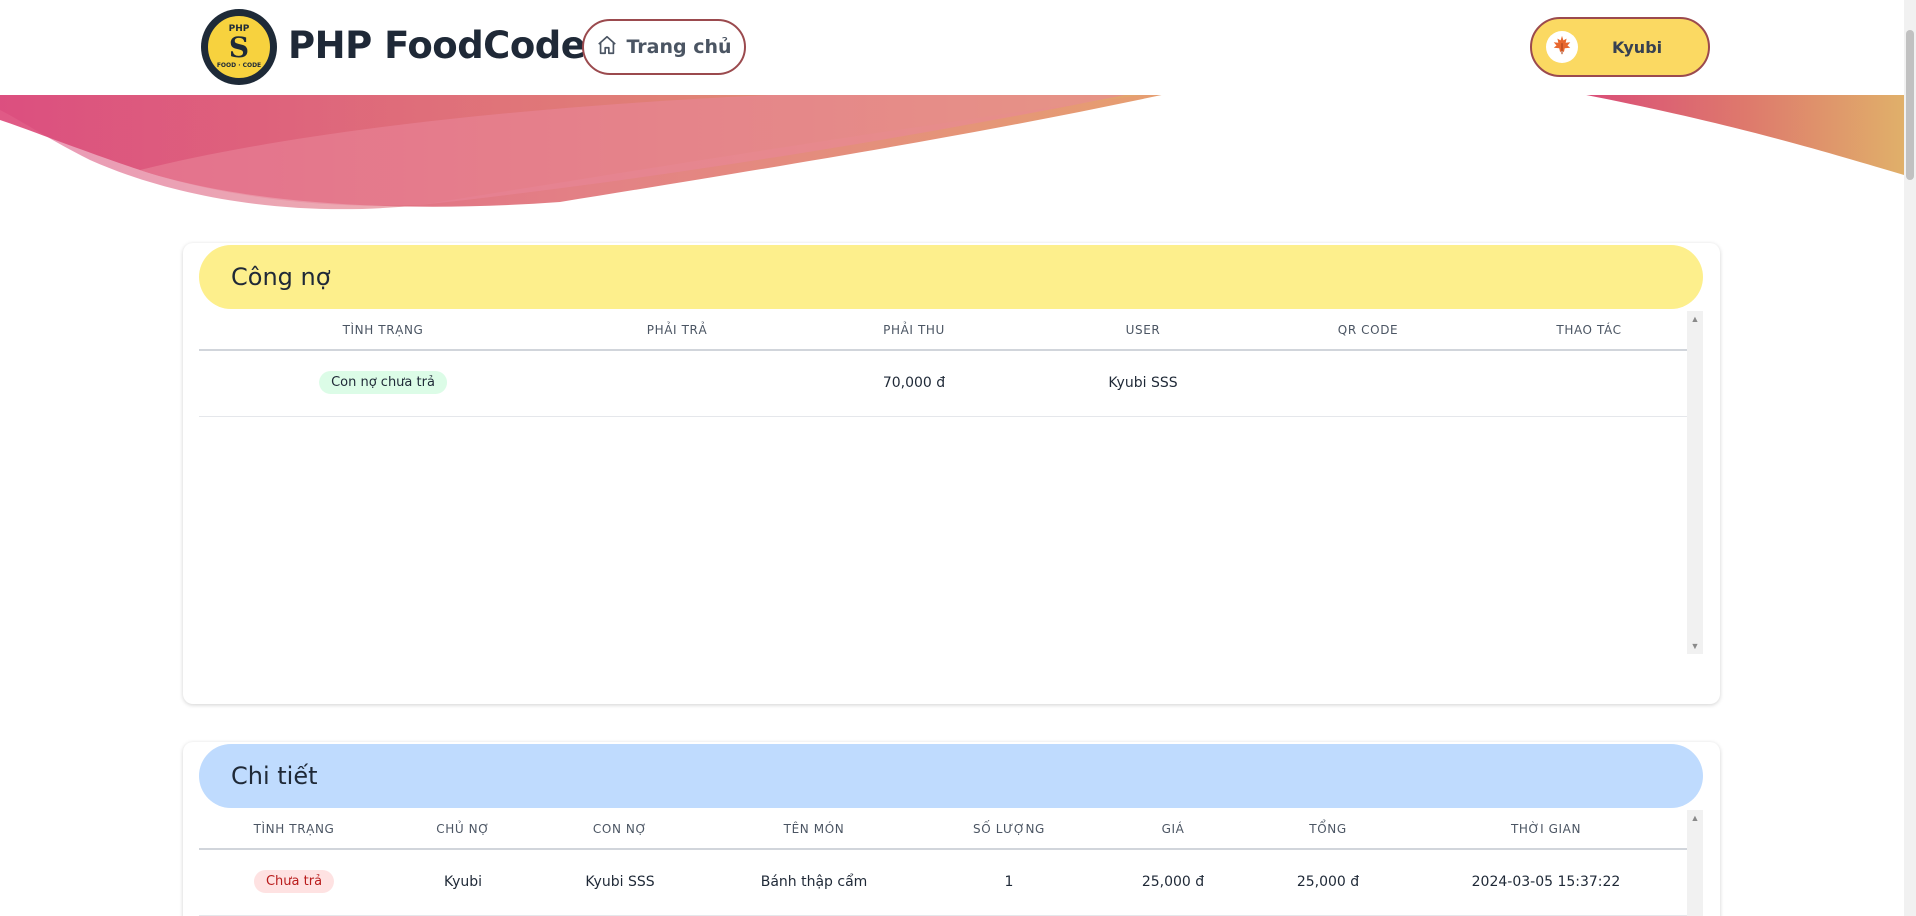 This screenshot has width=1916, height=916. I want to click on column-header-quantity: SỐ LƯỢNG, so click(1009, 829).